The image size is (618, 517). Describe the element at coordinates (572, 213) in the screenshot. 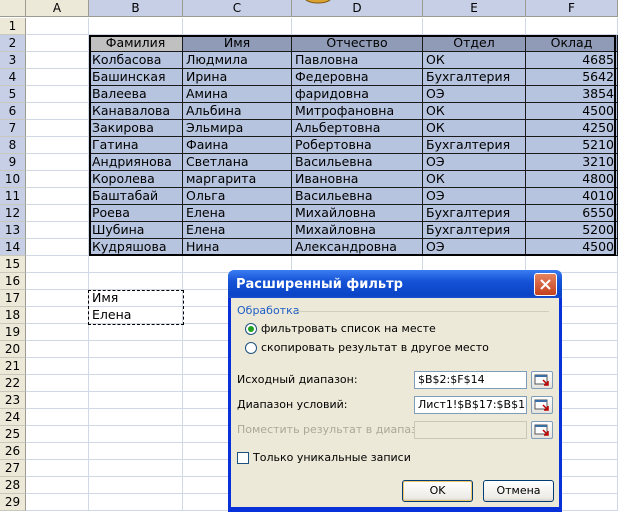

I see `table-cell: 6550` at that location.